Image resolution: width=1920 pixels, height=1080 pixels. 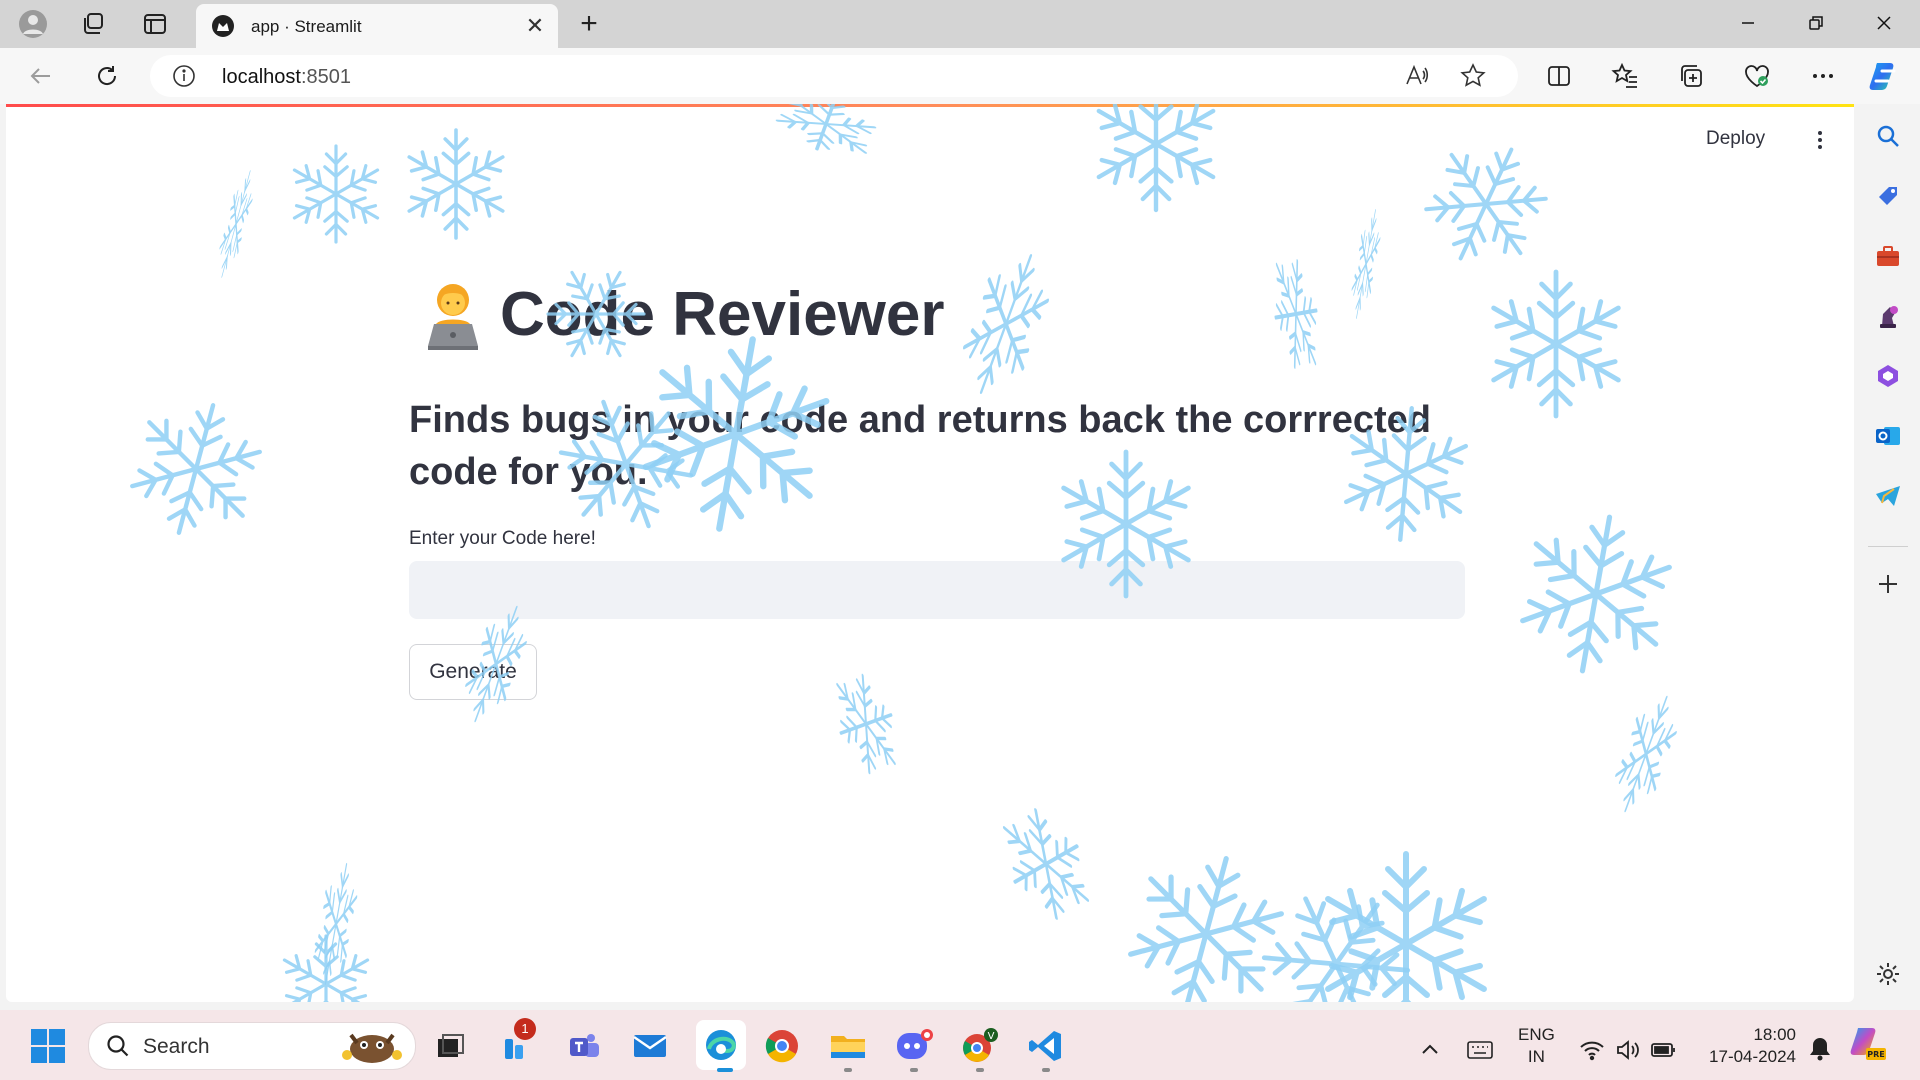 I want to click on favorite-star-icon, so click(x=1473, y=78).